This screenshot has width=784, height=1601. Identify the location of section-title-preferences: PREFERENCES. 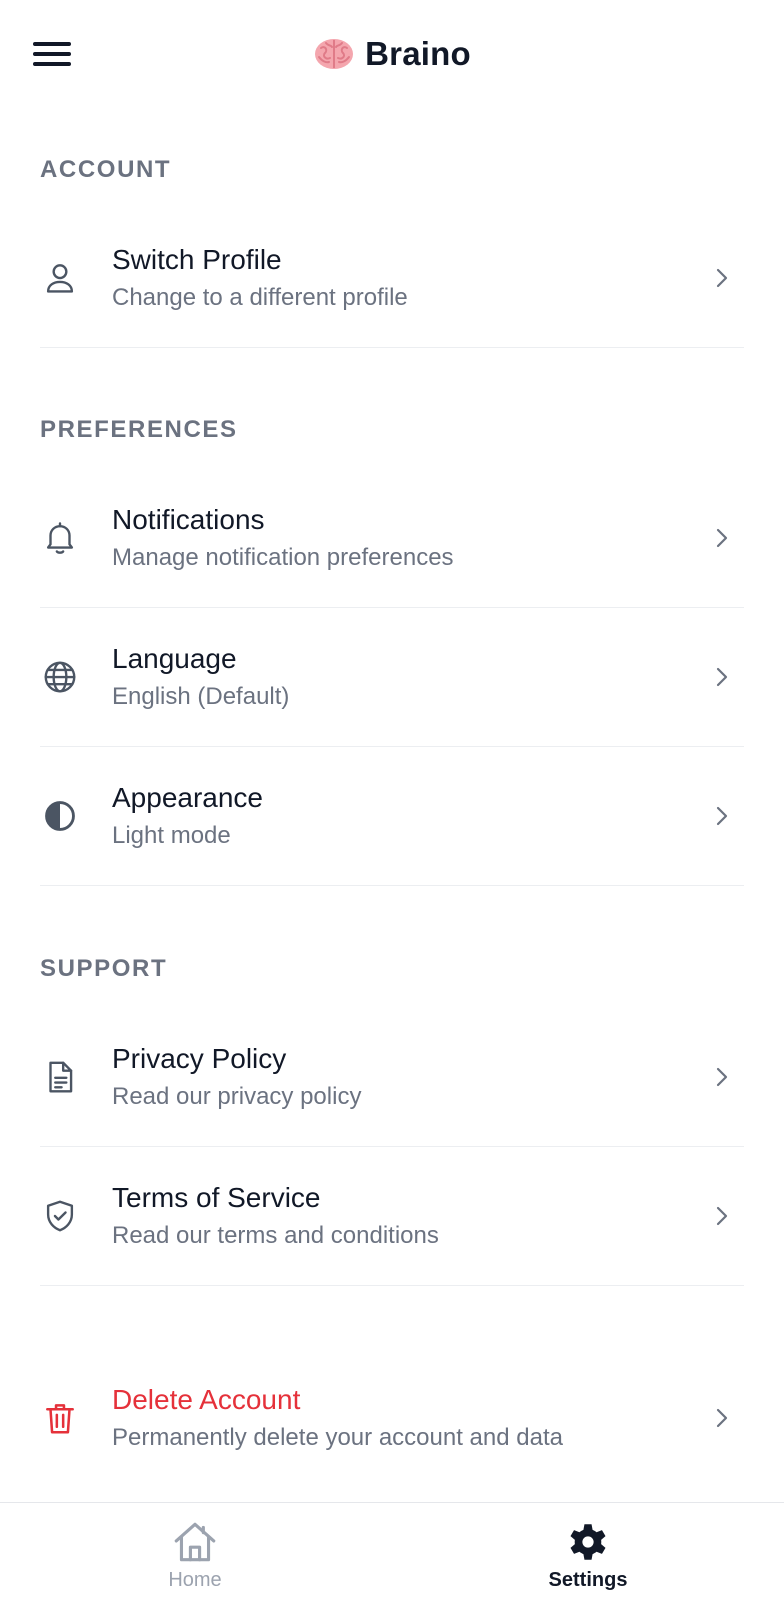
(139, 429).